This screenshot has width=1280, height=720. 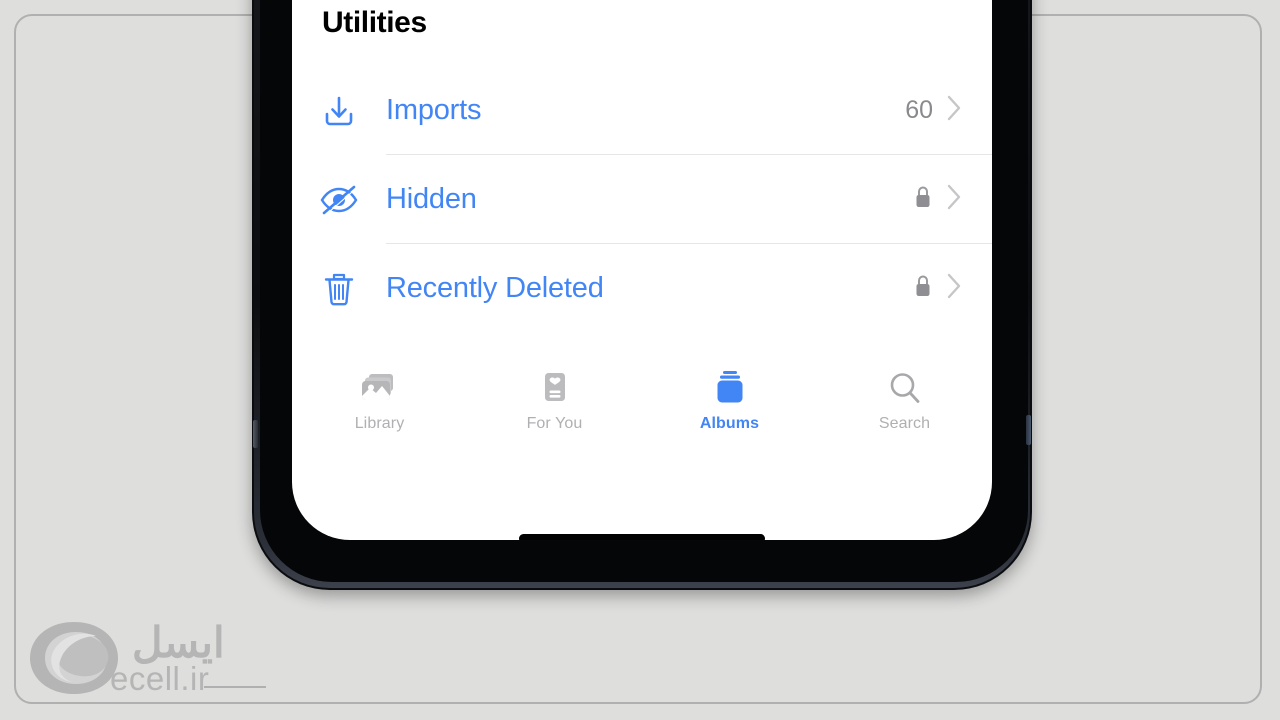 I want to click on tab-label: Library, so click(x=379, y=423).